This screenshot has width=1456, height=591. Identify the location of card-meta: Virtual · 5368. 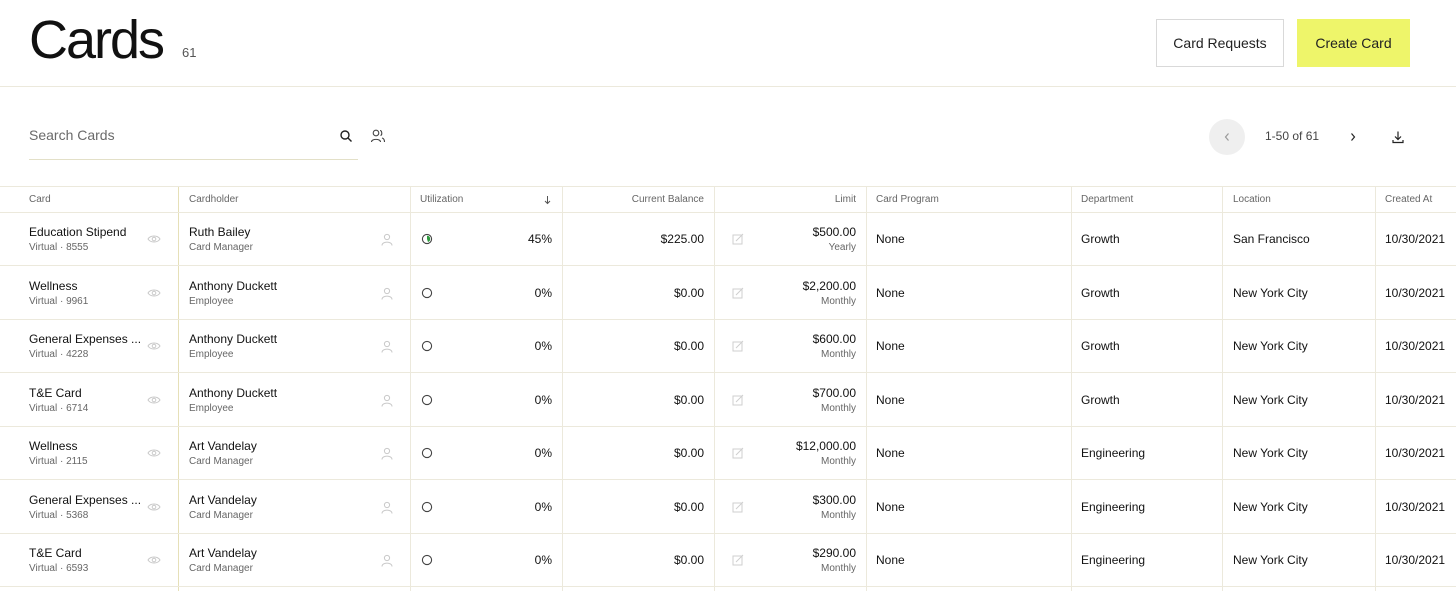
(59, 515).